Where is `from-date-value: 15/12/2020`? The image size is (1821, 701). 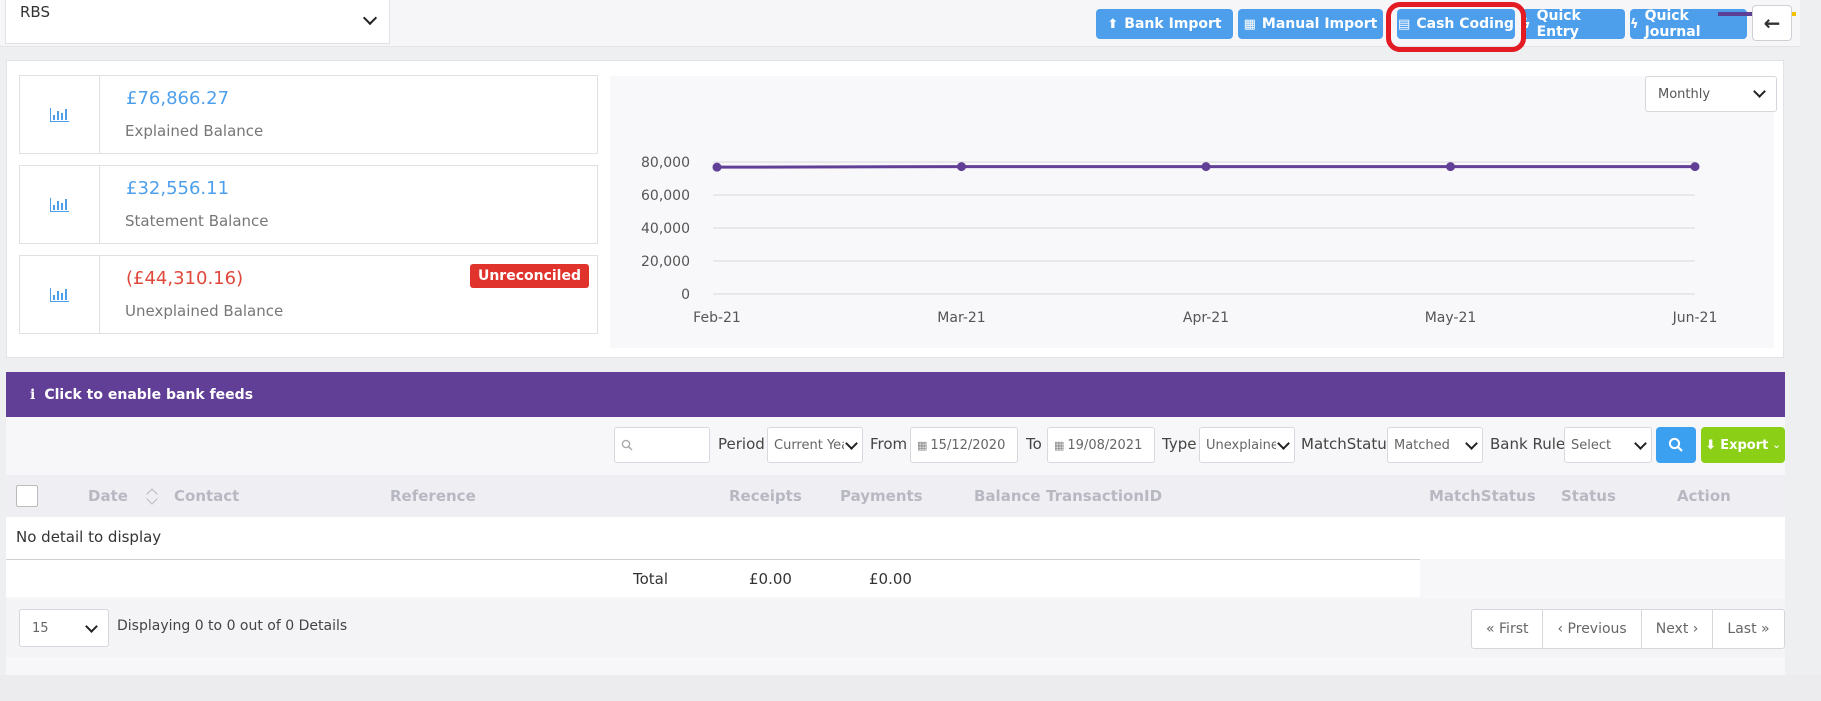 from-date-value: 15/12/2020 is located at coordinates (968, 445).